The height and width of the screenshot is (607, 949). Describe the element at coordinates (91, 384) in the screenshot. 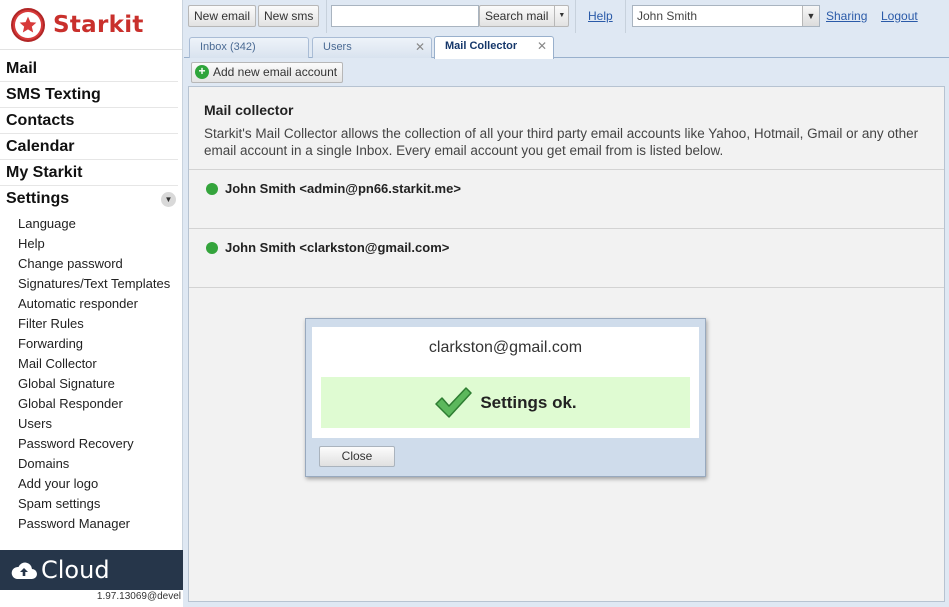

I see `settings-item-global-signature: Global Signature` at that location.